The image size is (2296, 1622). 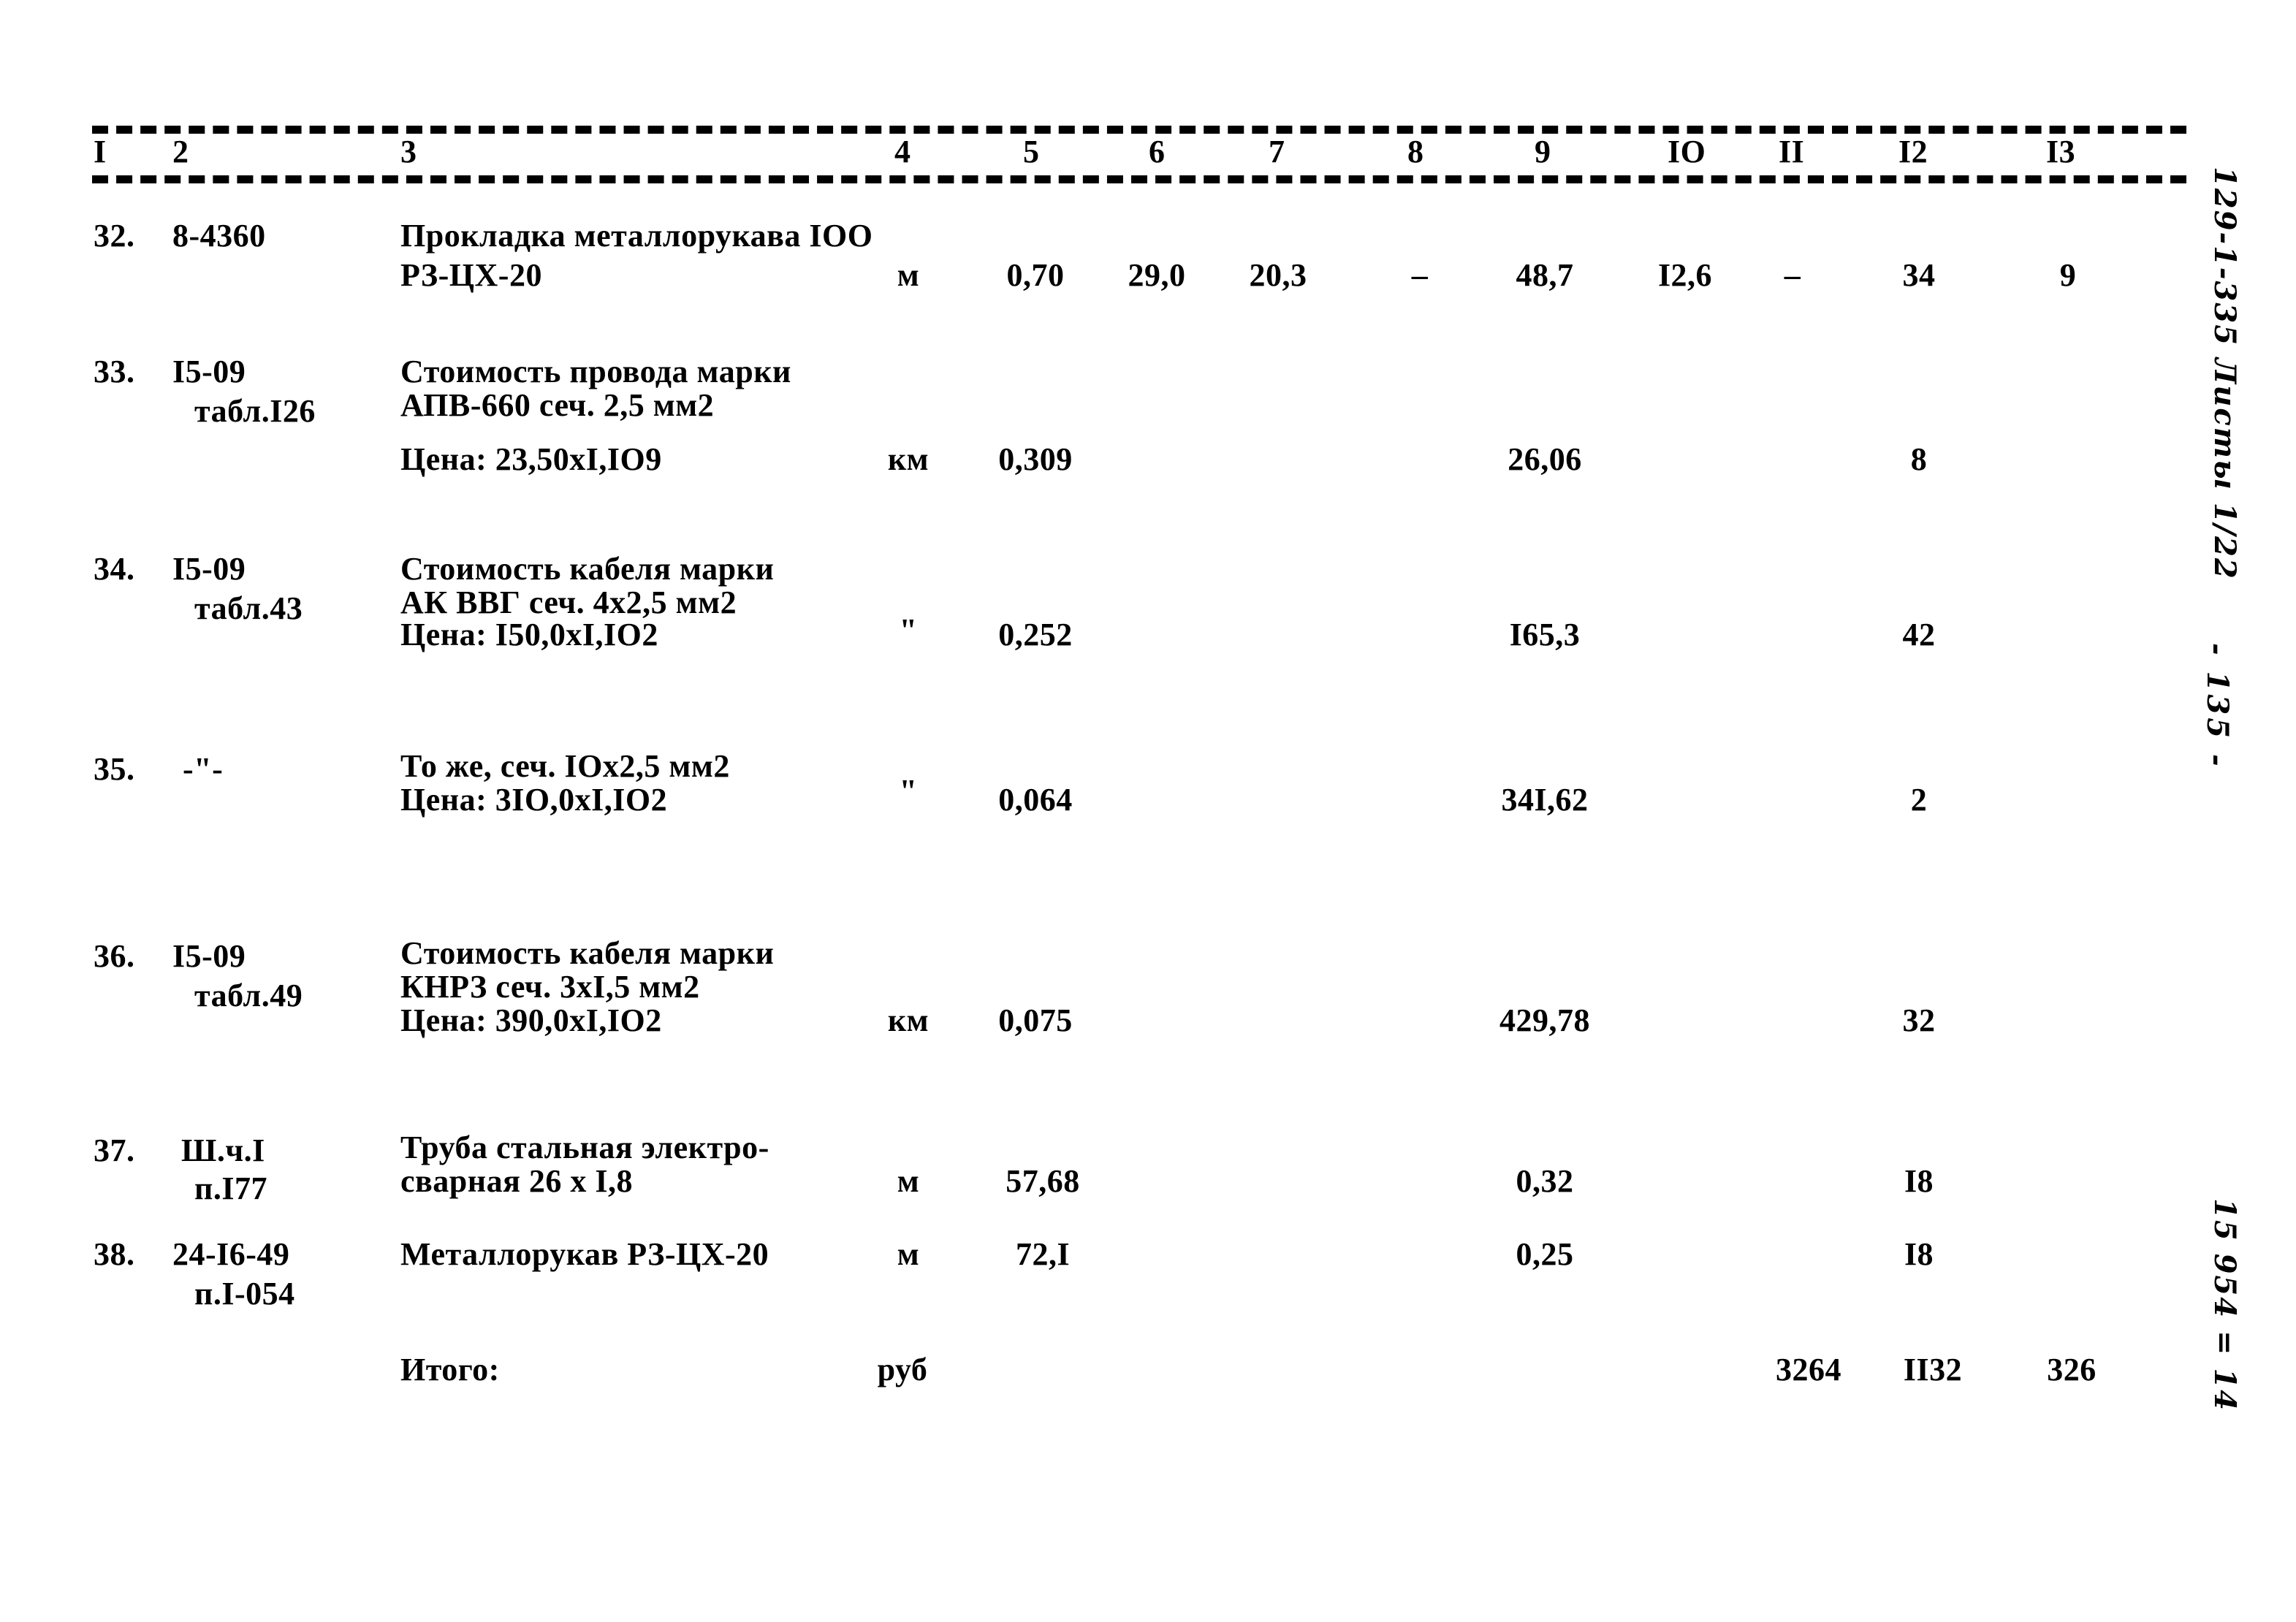 I want to click on column-header-3: 3, so click(x=408, y=152).